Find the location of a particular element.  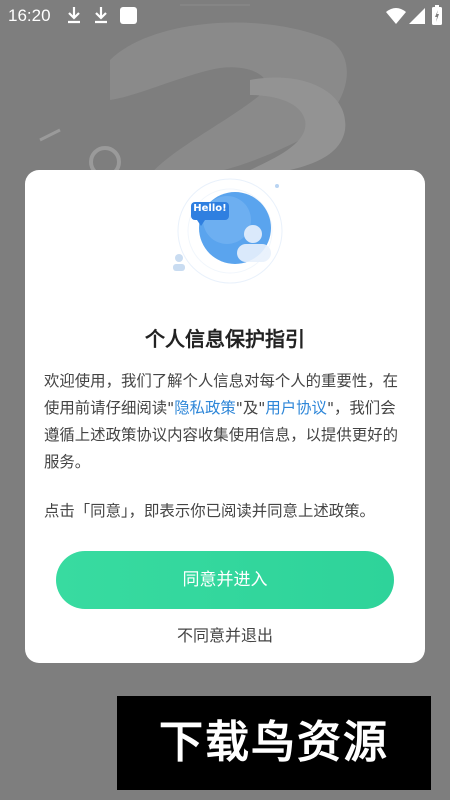

wifi-icon is located at coordinates (396, 16).